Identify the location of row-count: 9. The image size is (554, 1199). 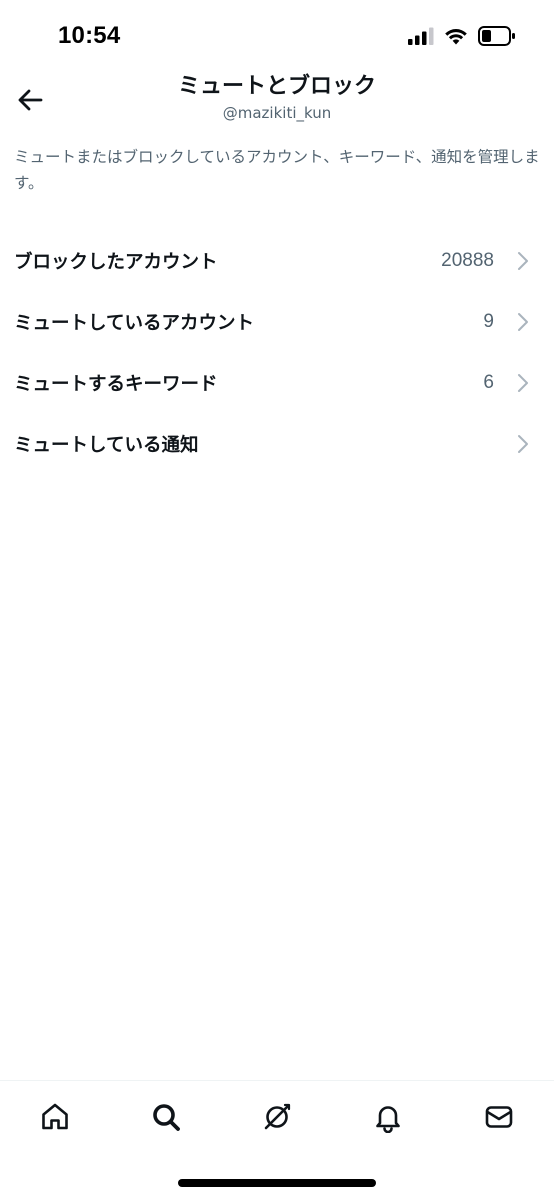
(488, 321).